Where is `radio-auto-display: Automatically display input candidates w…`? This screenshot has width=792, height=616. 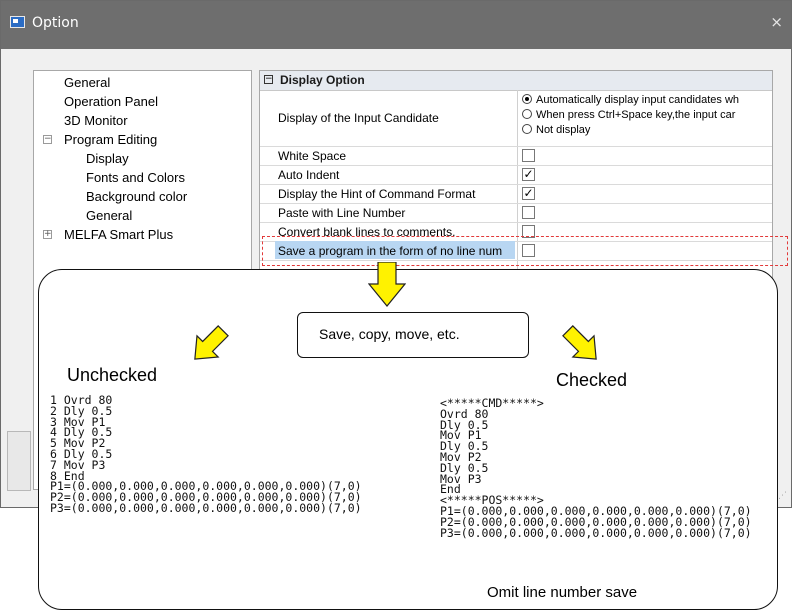
radio-auto-display: Automatically display input candidates w… is located at coordinates (630, 100).